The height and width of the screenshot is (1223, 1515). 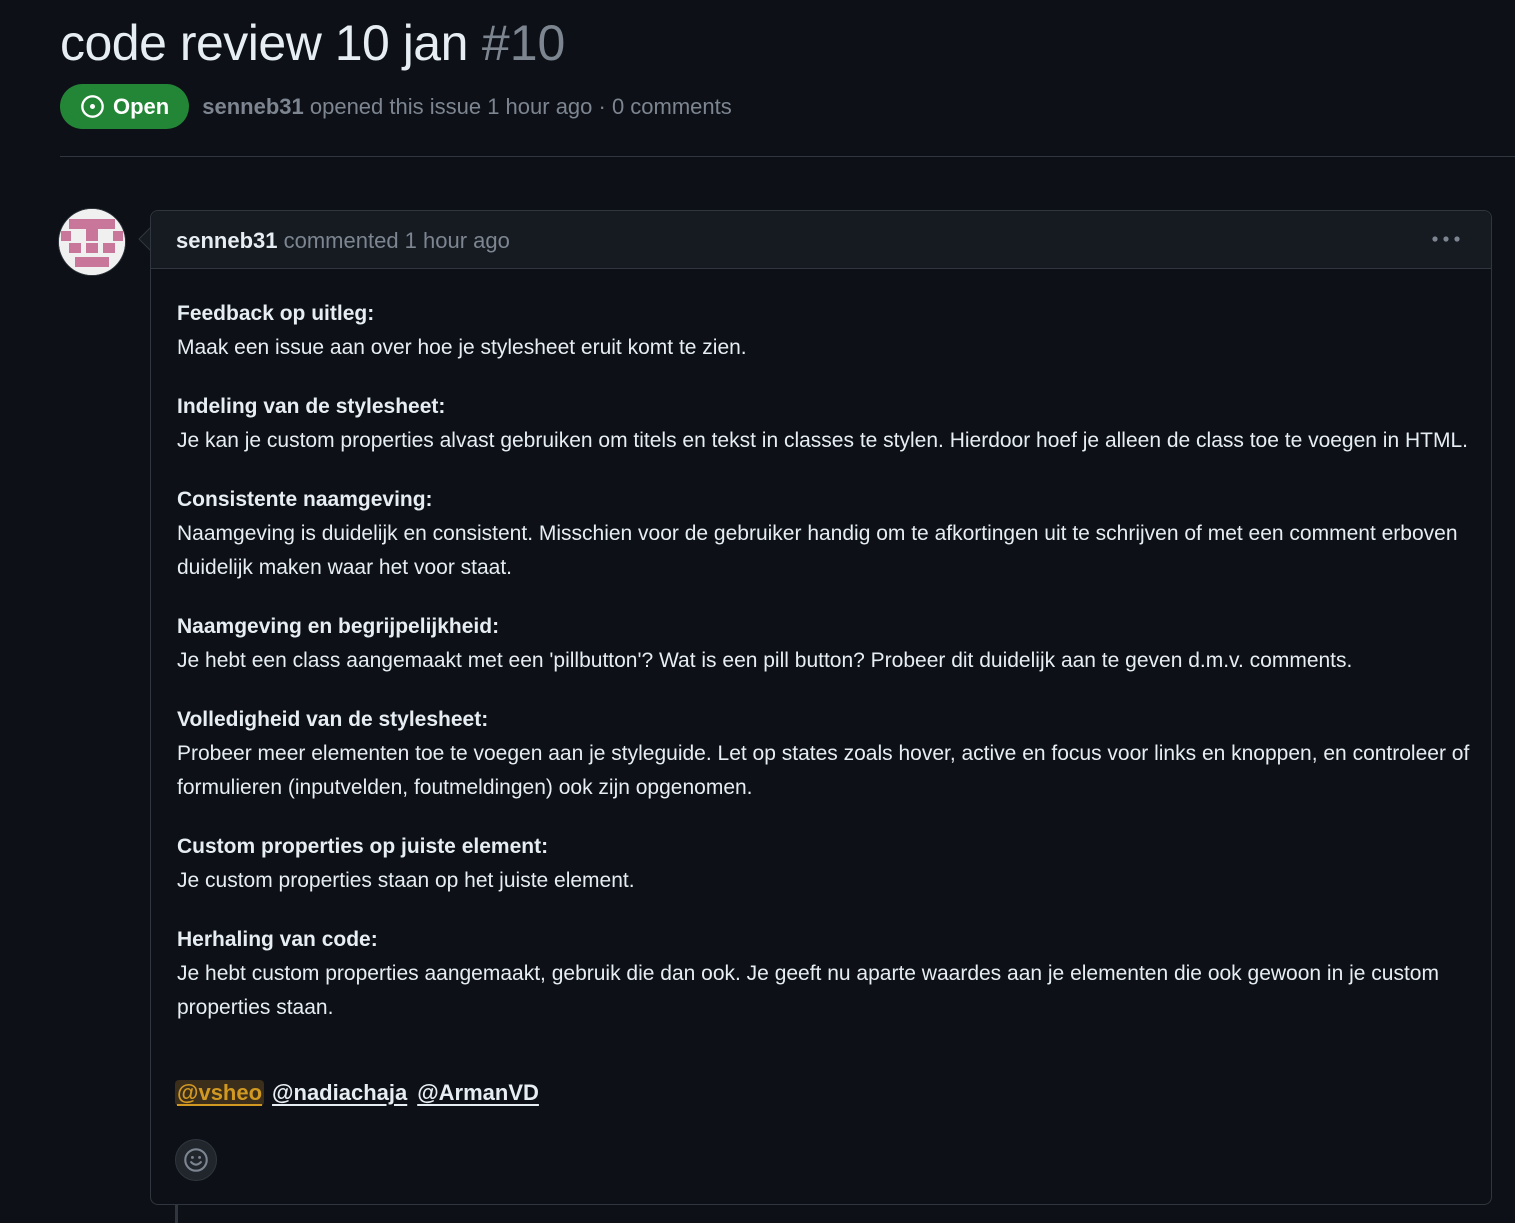 I want to click on section-title: Consistente naamgeving:, so click(x=305, y=499).